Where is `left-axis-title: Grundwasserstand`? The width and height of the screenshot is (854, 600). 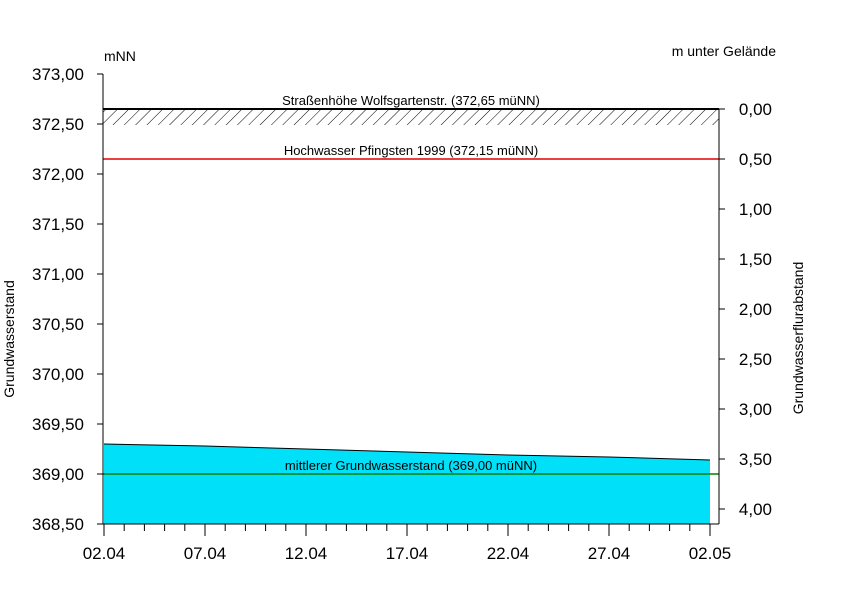 left-axis-title: Grundwasserstand is located at coordinates (9, 339).